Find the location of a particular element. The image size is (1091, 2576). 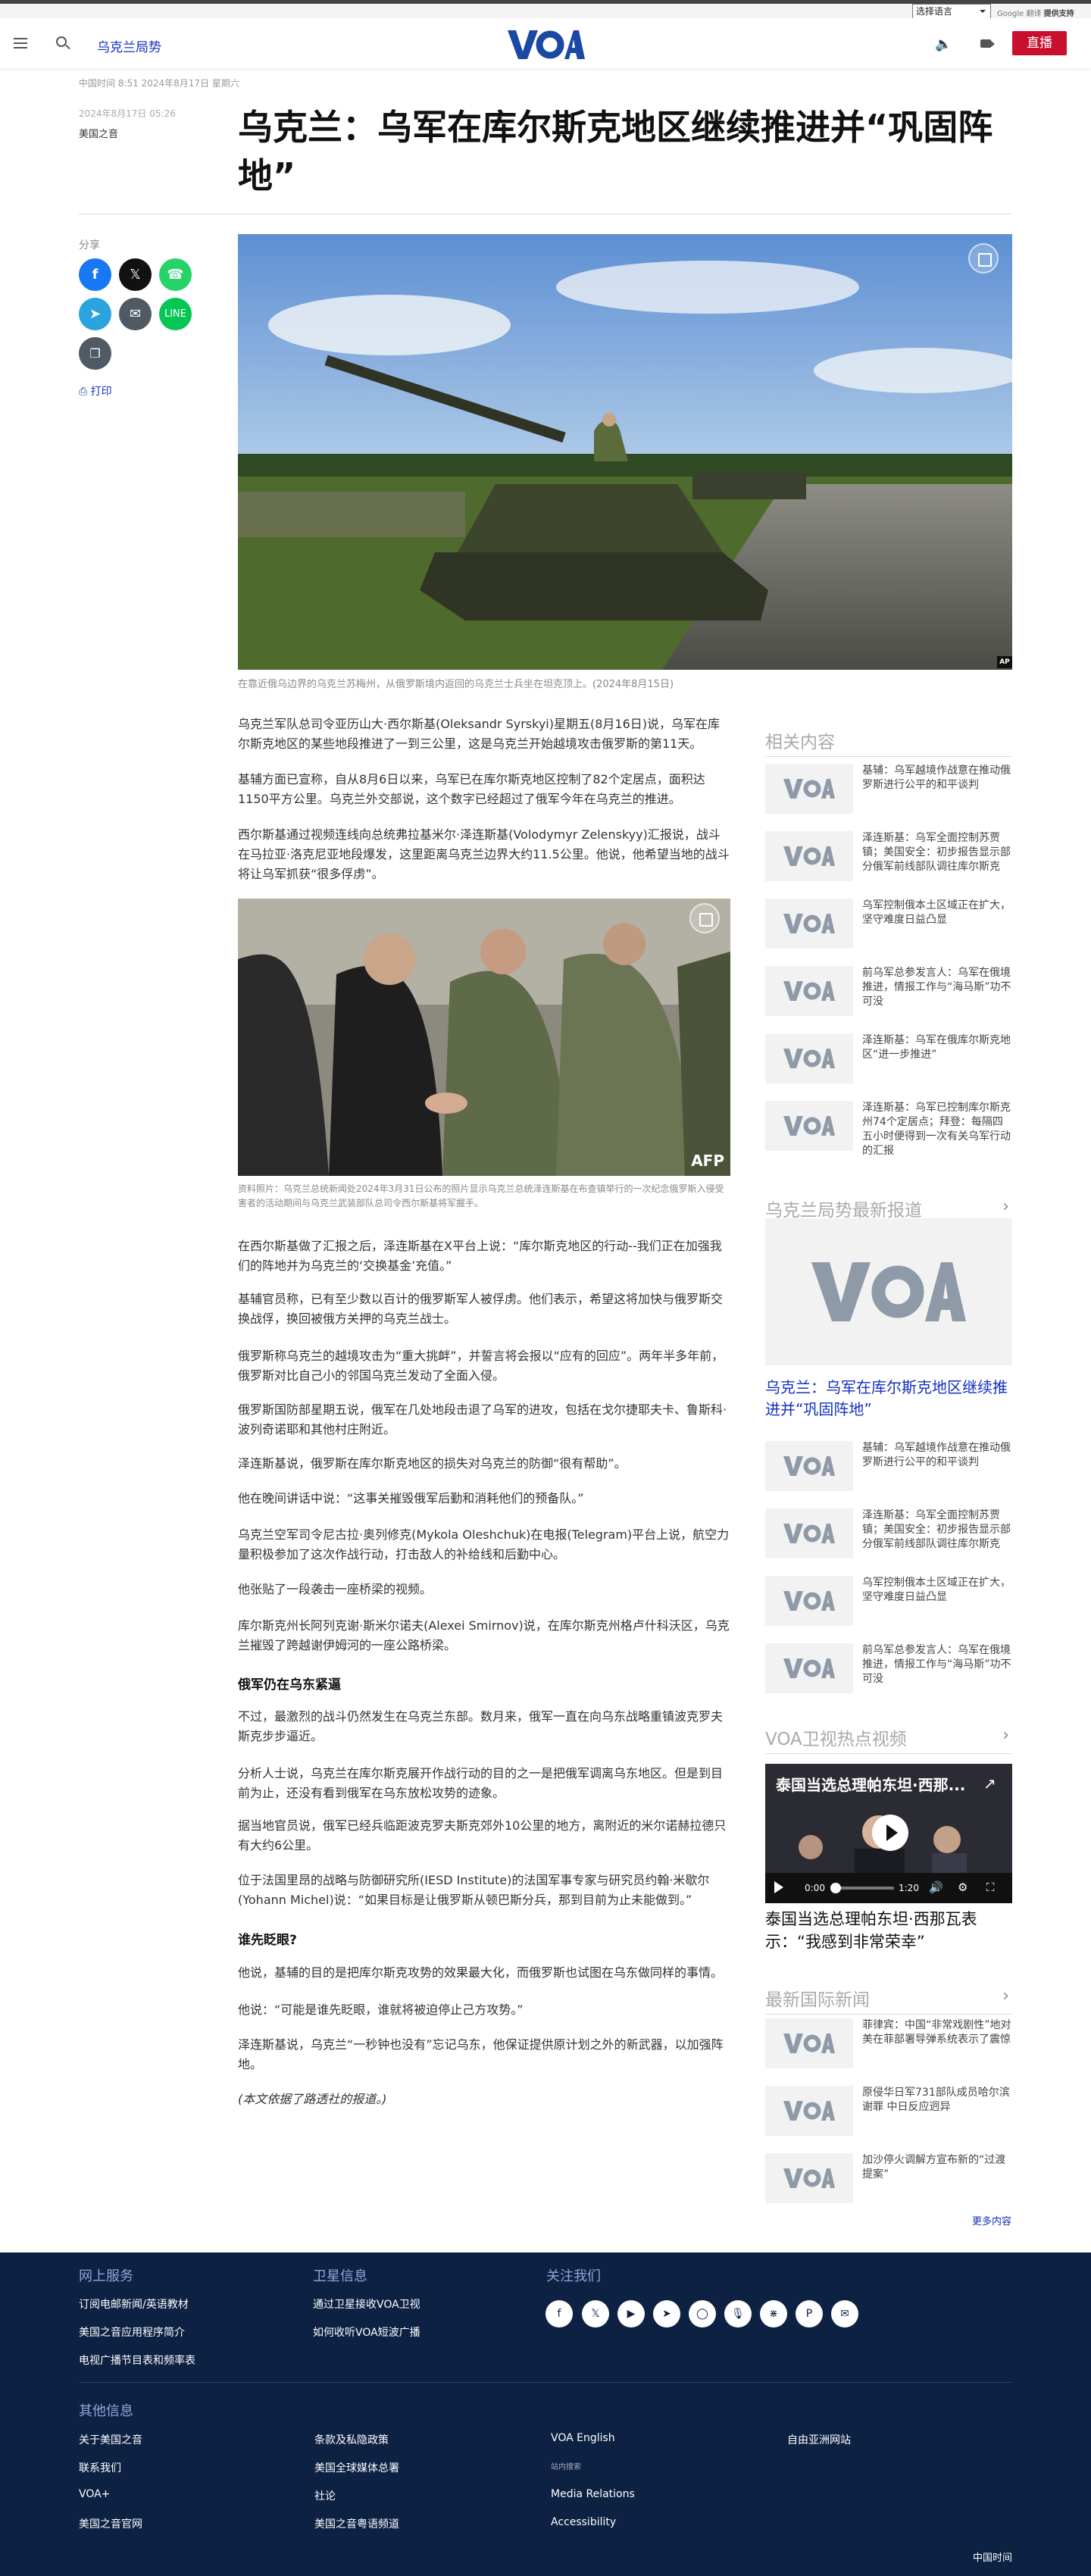

telegram-share-icon: ➤ is located at coordinates (95, 314).